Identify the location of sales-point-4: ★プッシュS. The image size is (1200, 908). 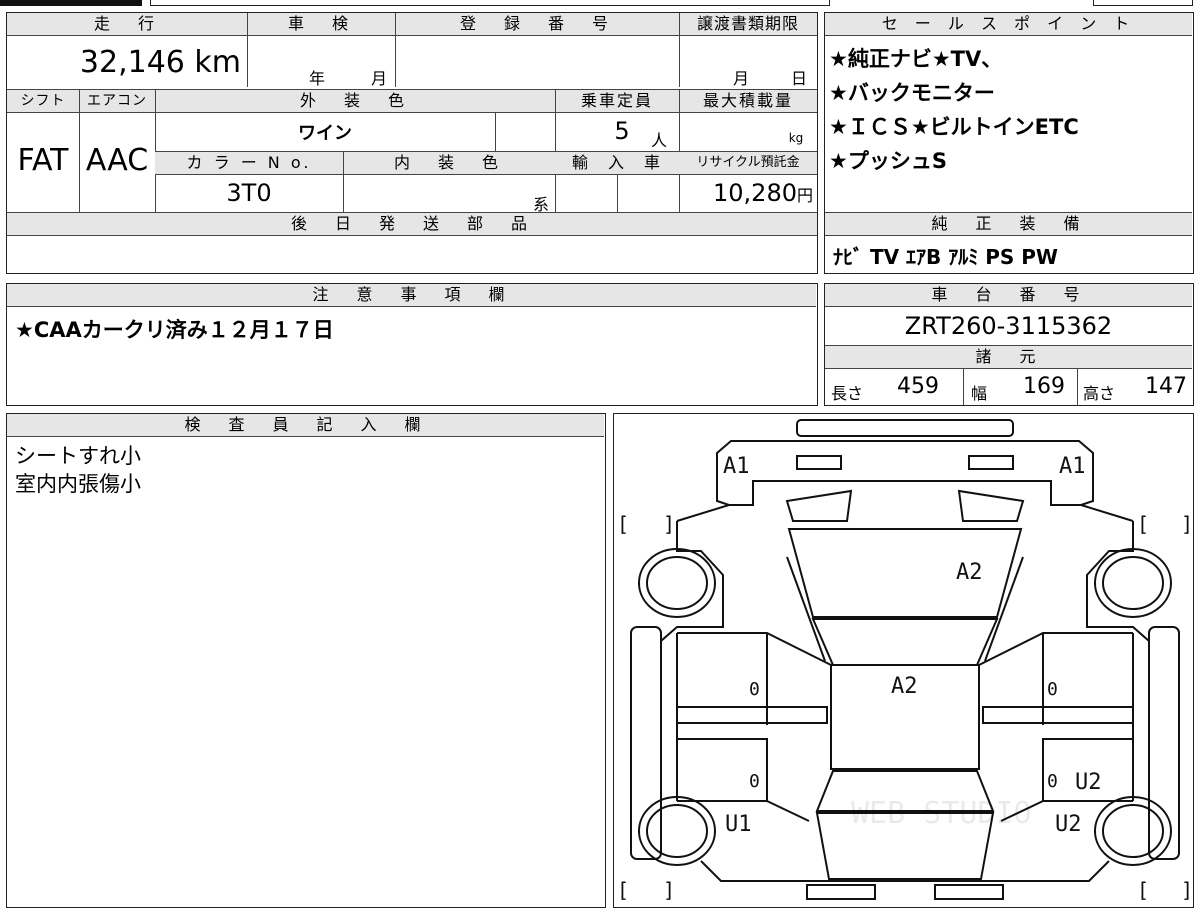
(888, 161).